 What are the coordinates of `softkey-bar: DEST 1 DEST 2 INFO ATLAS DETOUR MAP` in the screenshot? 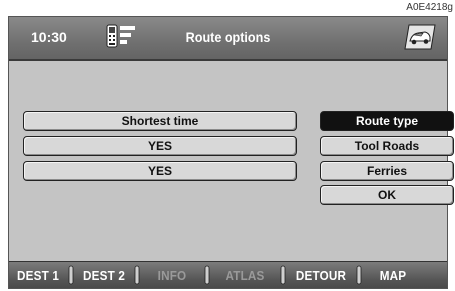 It's located at (228, 274).